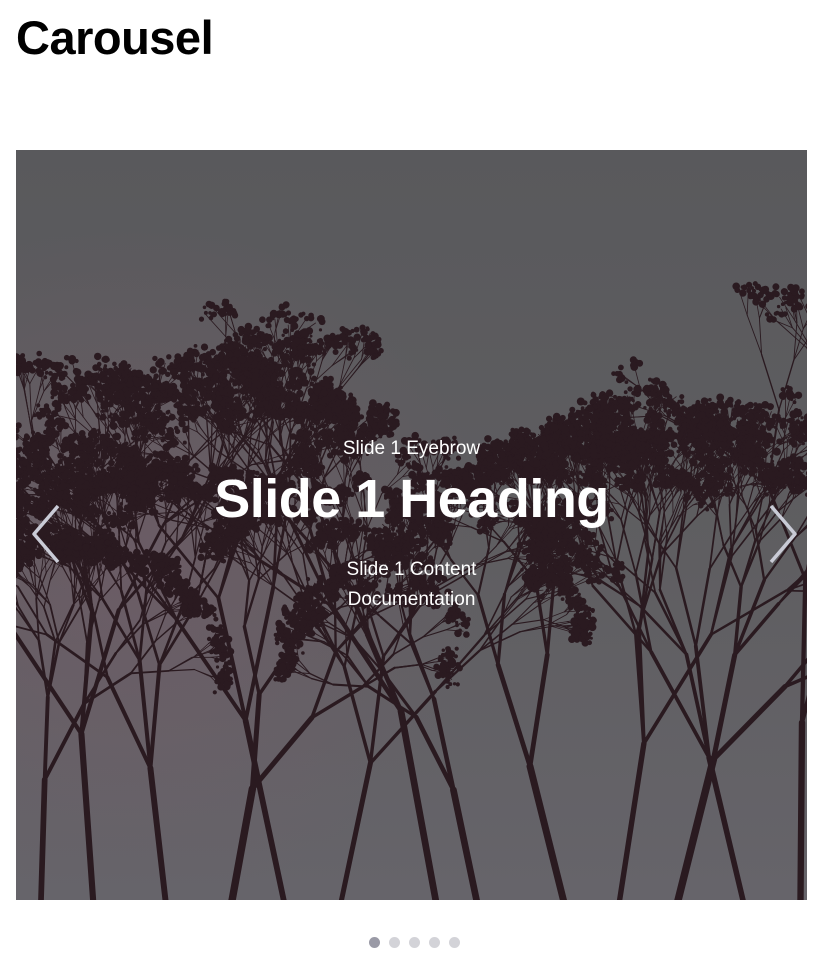 The image size is (826, 965). I want to click on chevron-right-icon, so click(781, 534).